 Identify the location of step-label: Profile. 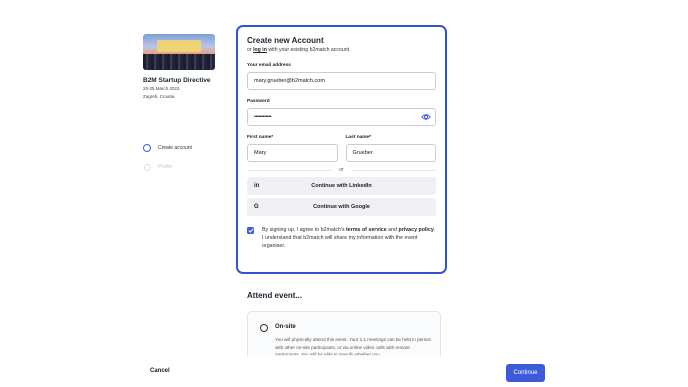
(165, 167).